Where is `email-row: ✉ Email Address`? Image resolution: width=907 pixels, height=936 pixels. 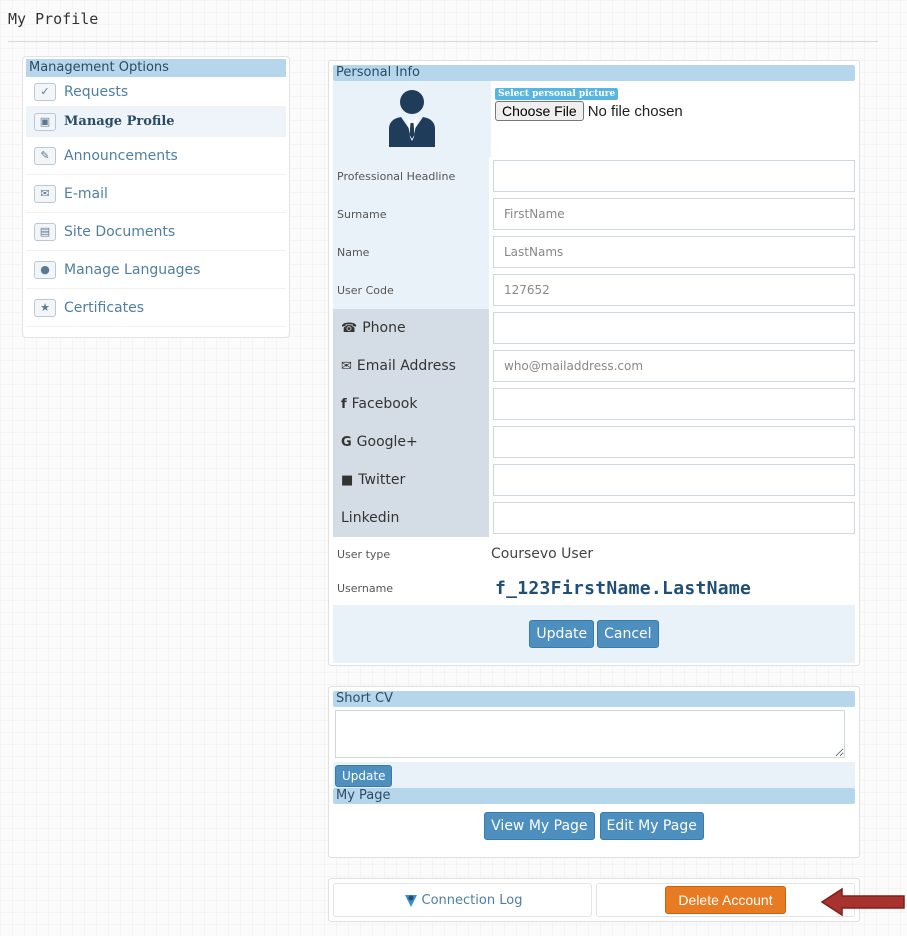
email-row: ✉ Email Address is located at coordinates (594, 366).